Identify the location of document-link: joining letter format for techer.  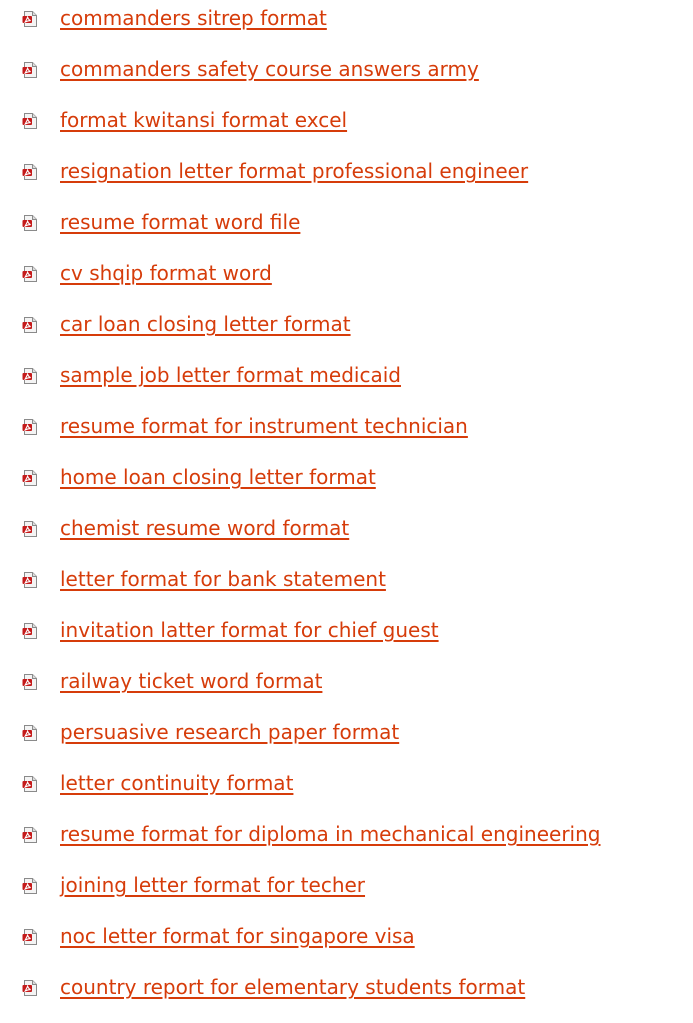
(212, 885).